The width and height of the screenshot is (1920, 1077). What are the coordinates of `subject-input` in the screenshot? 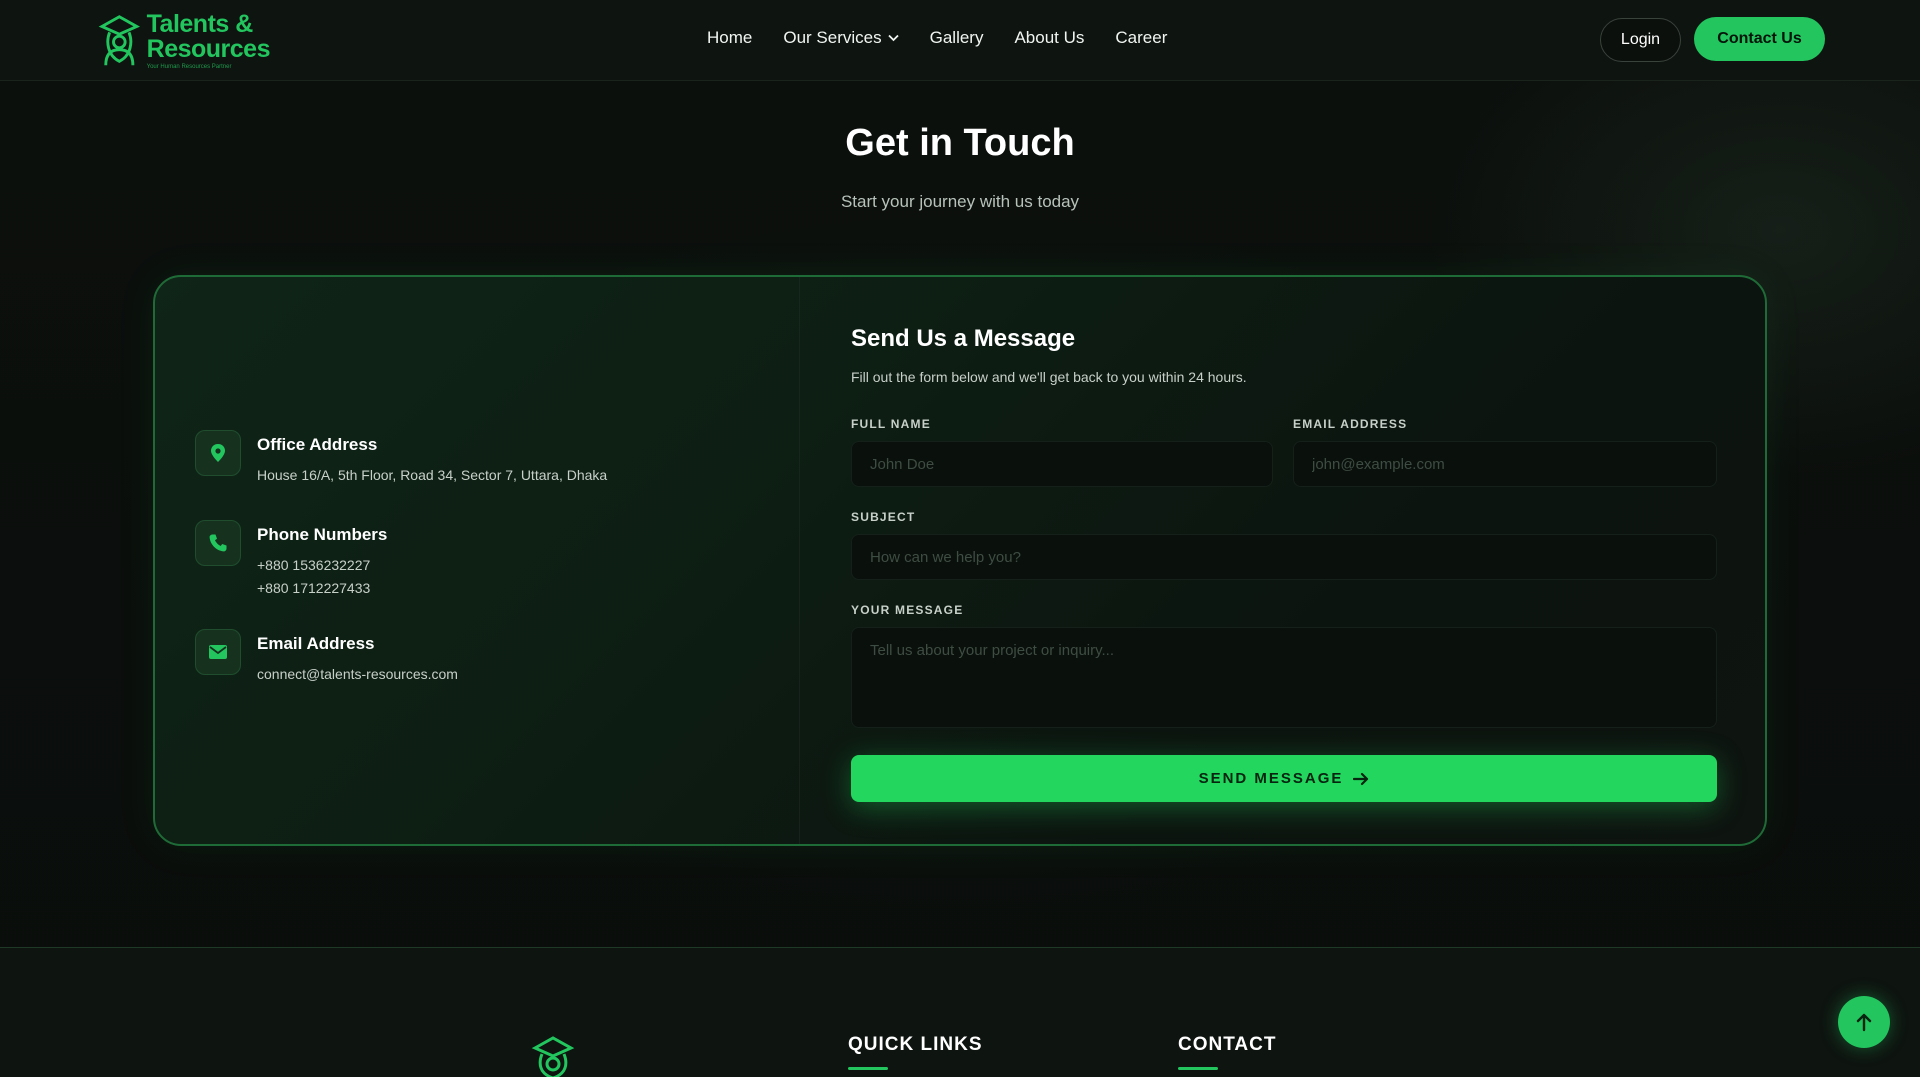 It's located at (1284, 557).